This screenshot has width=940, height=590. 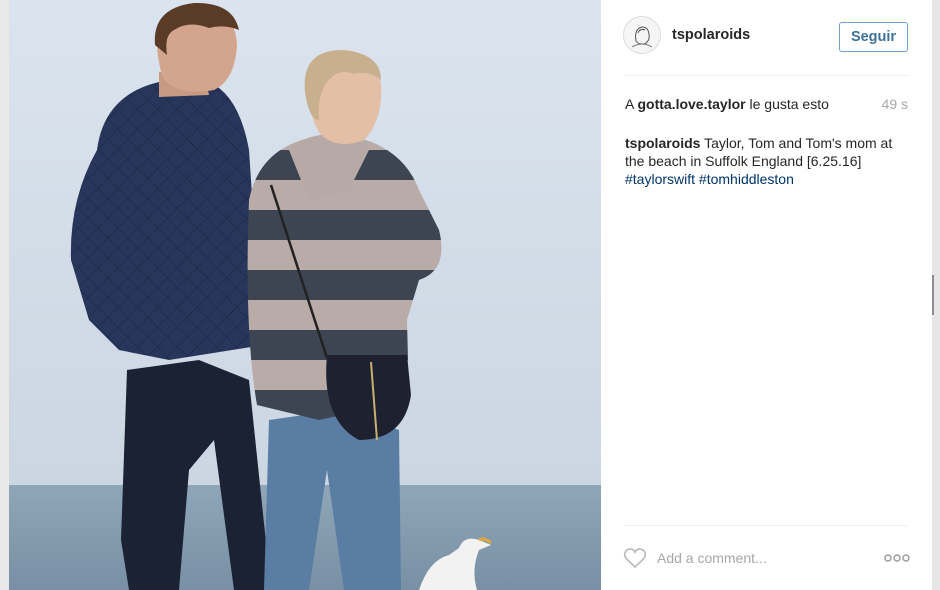 I want to click on avatar-drawing, so click(x=642, y=35).